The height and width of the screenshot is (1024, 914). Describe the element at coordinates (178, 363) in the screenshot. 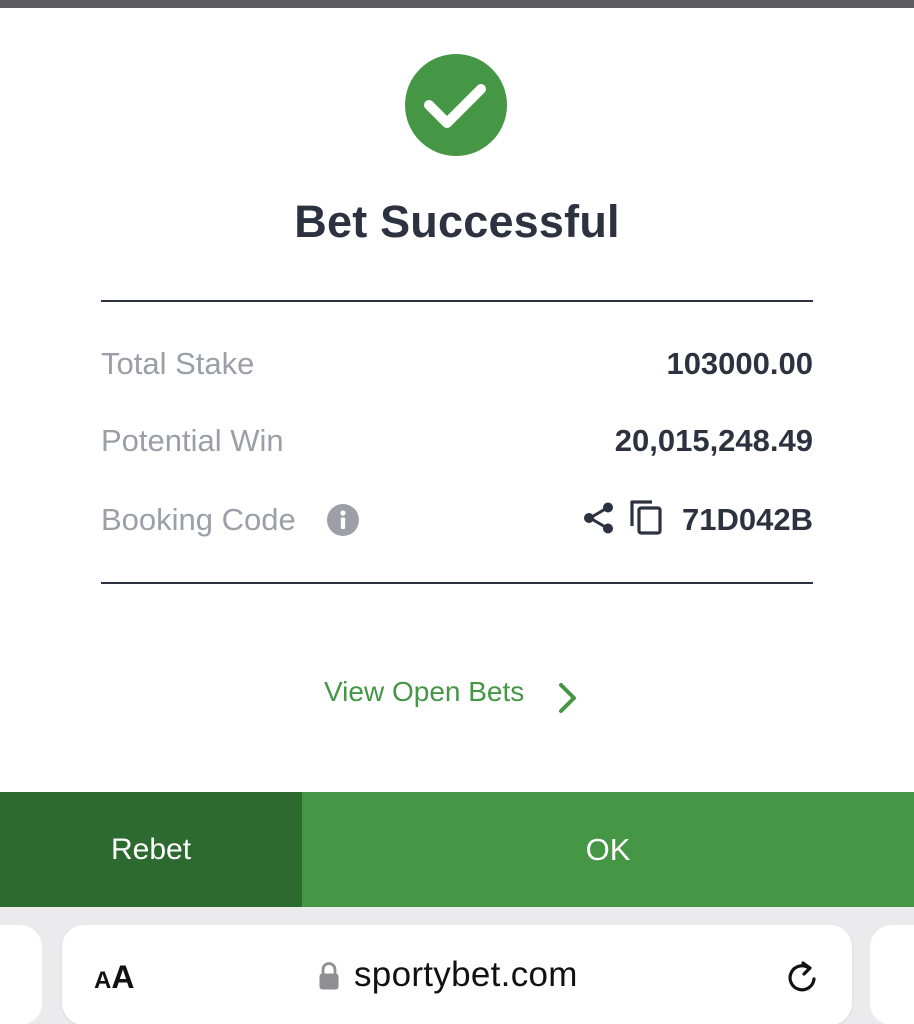

I see `total-stake-label: Total Stake` at that location.